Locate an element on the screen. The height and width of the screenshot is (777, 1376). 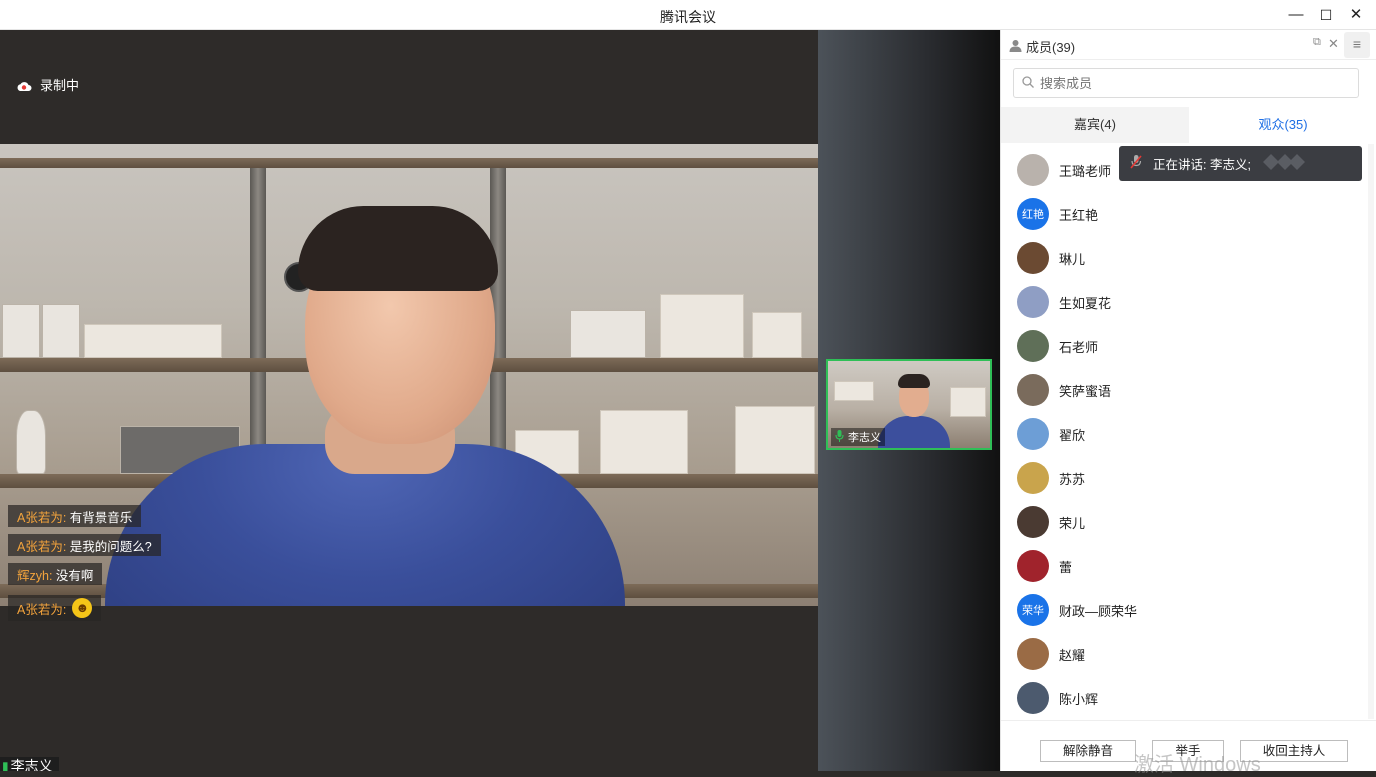
popout-icon: ⧉ is located at coordinates (1317, 42).